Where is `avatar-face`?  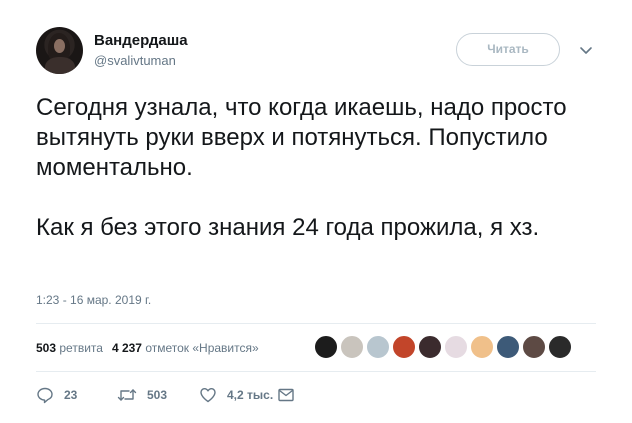
avatar-face is located at coordinates (59, 46).